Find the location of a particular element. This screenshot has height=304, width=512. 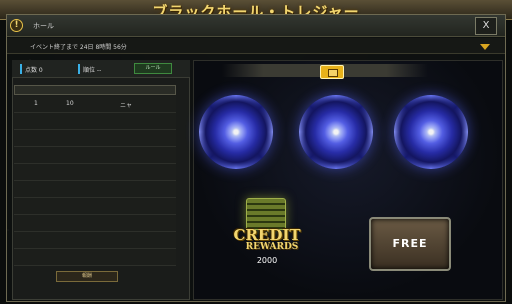

close-button: X is located at coordinates (486, 26).